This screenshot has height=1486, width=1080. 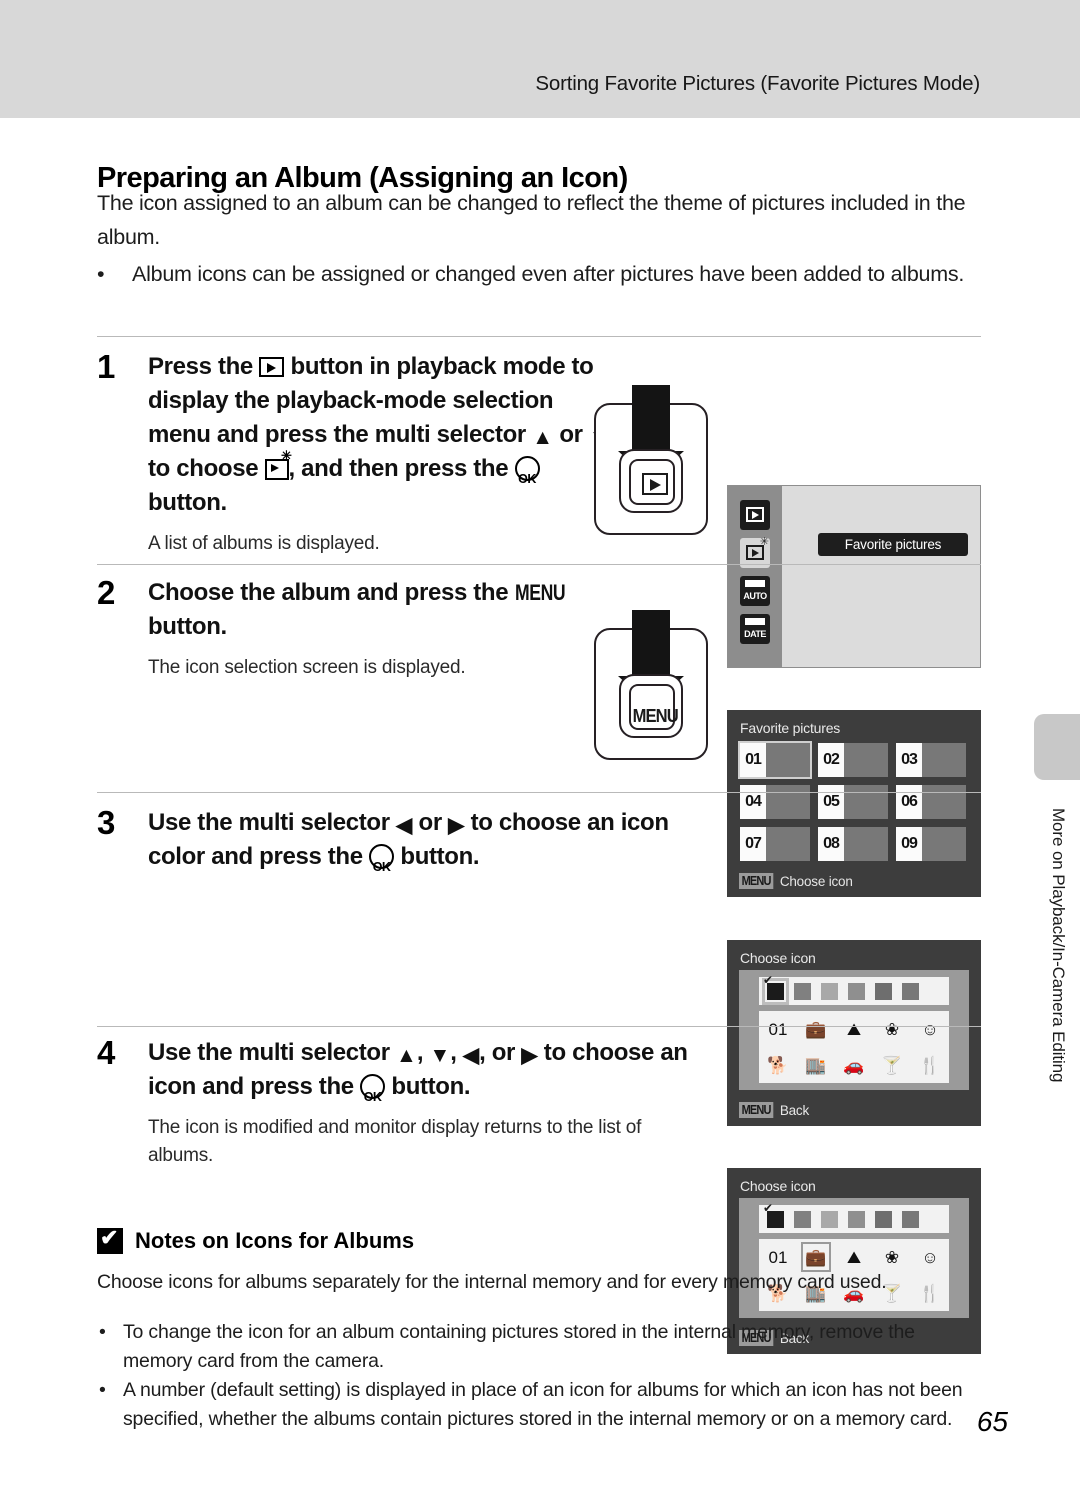 What do you see at coordinates (423, 1052) in the screenshot?
I see `step-4-sep-1: ,` at bounding box center [423, 1052].